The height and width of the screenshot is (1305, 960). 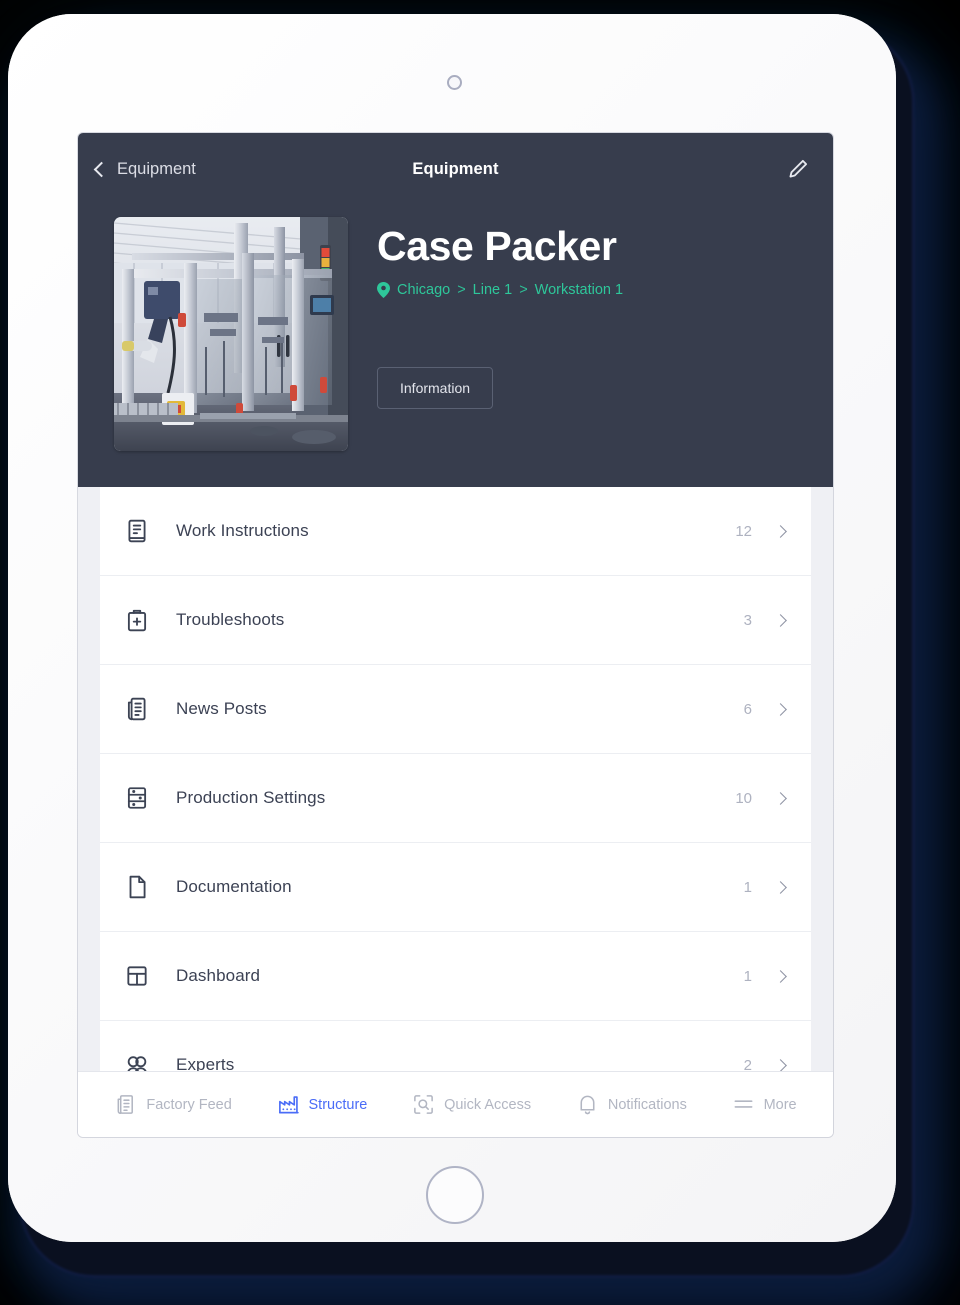 I want to click on tab-quick-access: Quick Access, so click(x=471, y=1104).